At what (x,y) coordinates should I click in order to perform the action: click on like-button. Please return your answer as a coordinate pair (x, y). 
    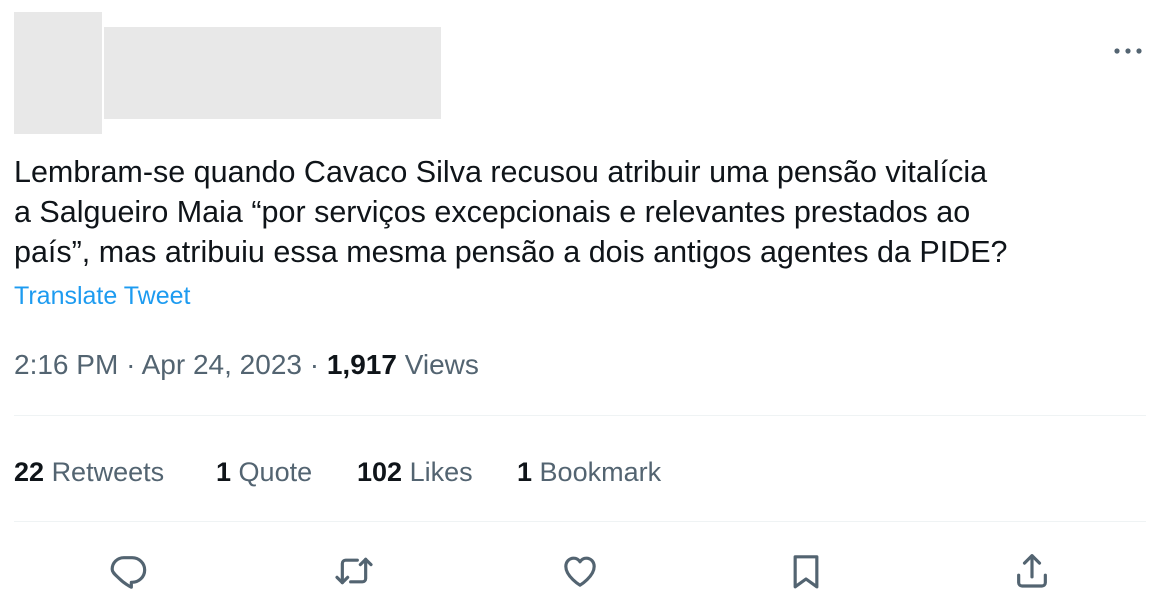
    Looking at the image, I should click on (580, 571).